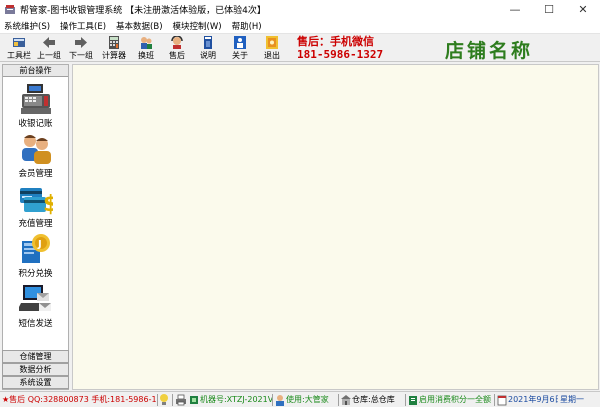  What do you see at coordinates (549, 9) in the screenshot?
I see `maximize-button: ☐` at bounding box center [549, 9].